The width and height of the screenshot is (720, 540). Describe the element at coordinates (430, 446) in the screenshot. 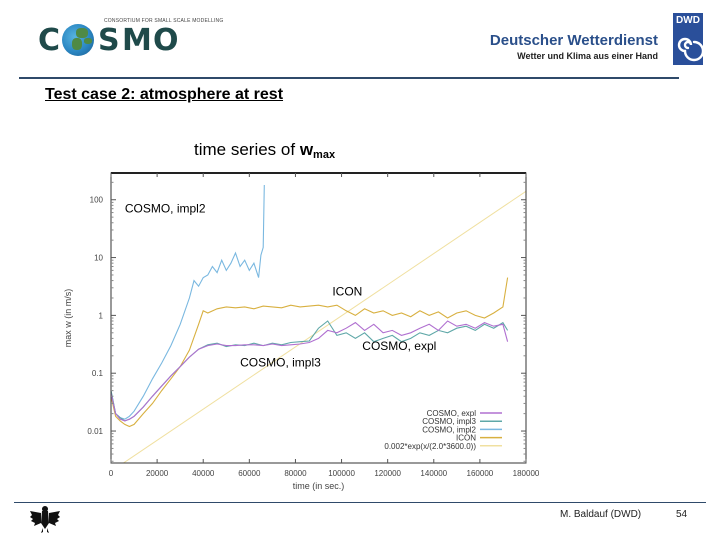

I see `legend-label: 0.002*exp(x/(2.0*3600.0))` at that location.